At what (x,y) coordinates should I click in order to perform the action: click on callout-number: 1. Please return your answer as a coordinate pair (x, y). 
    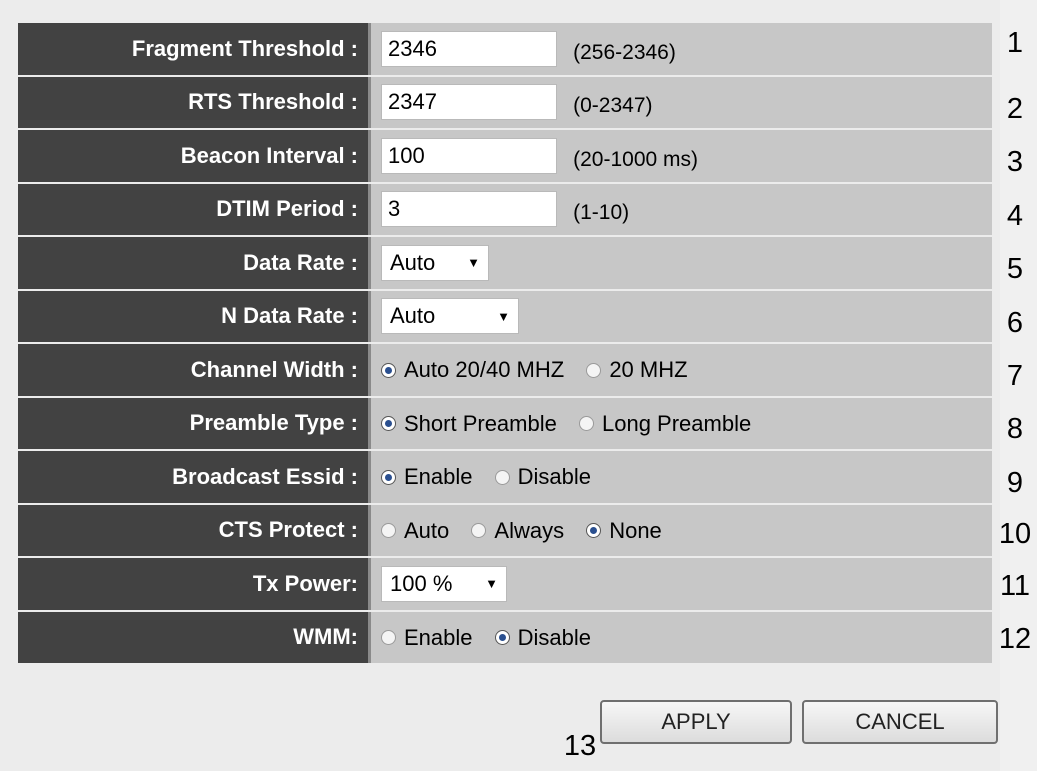
    Looking at the image, I should click on (1015, 43).